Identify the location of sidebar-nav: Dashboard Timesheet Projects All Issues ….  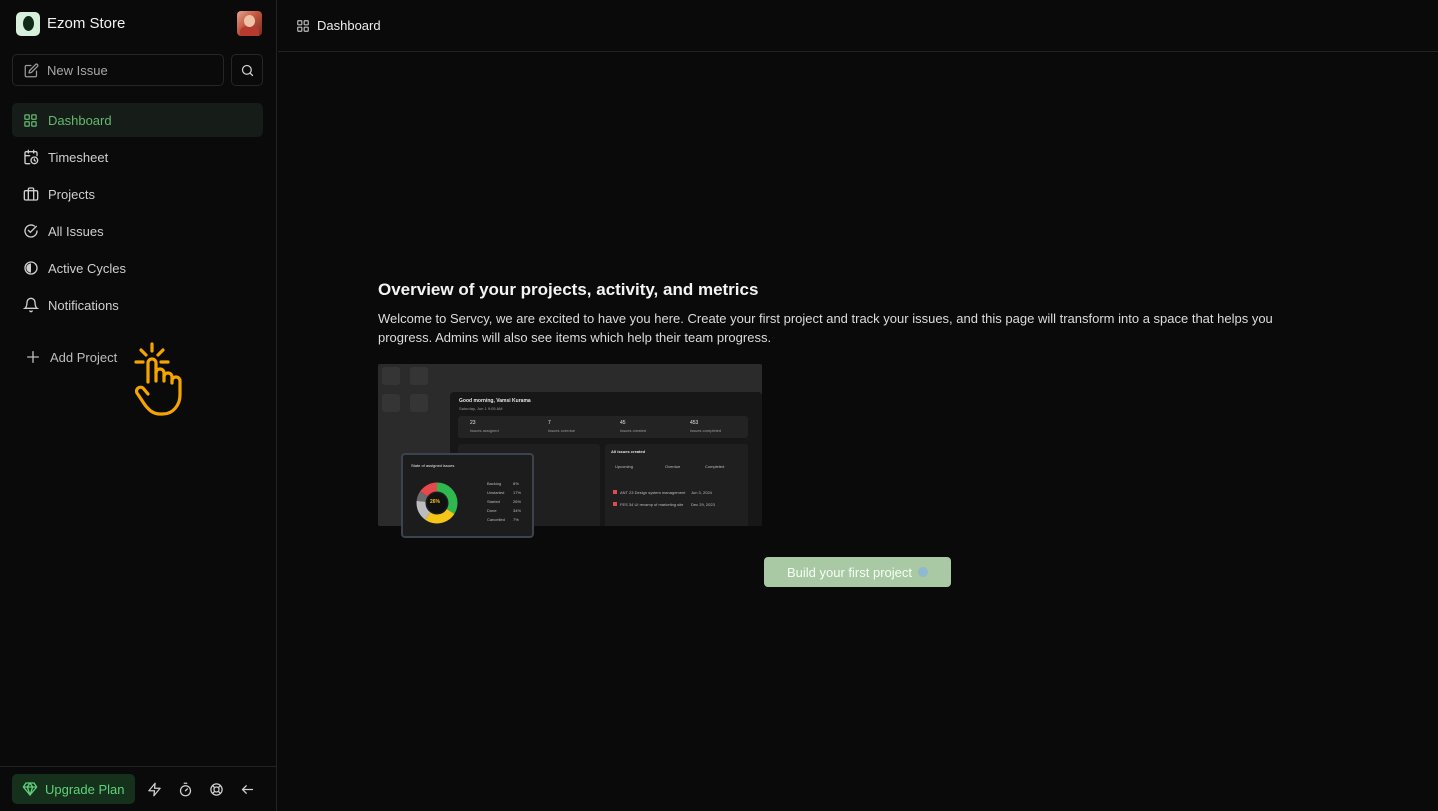
(137, 214).